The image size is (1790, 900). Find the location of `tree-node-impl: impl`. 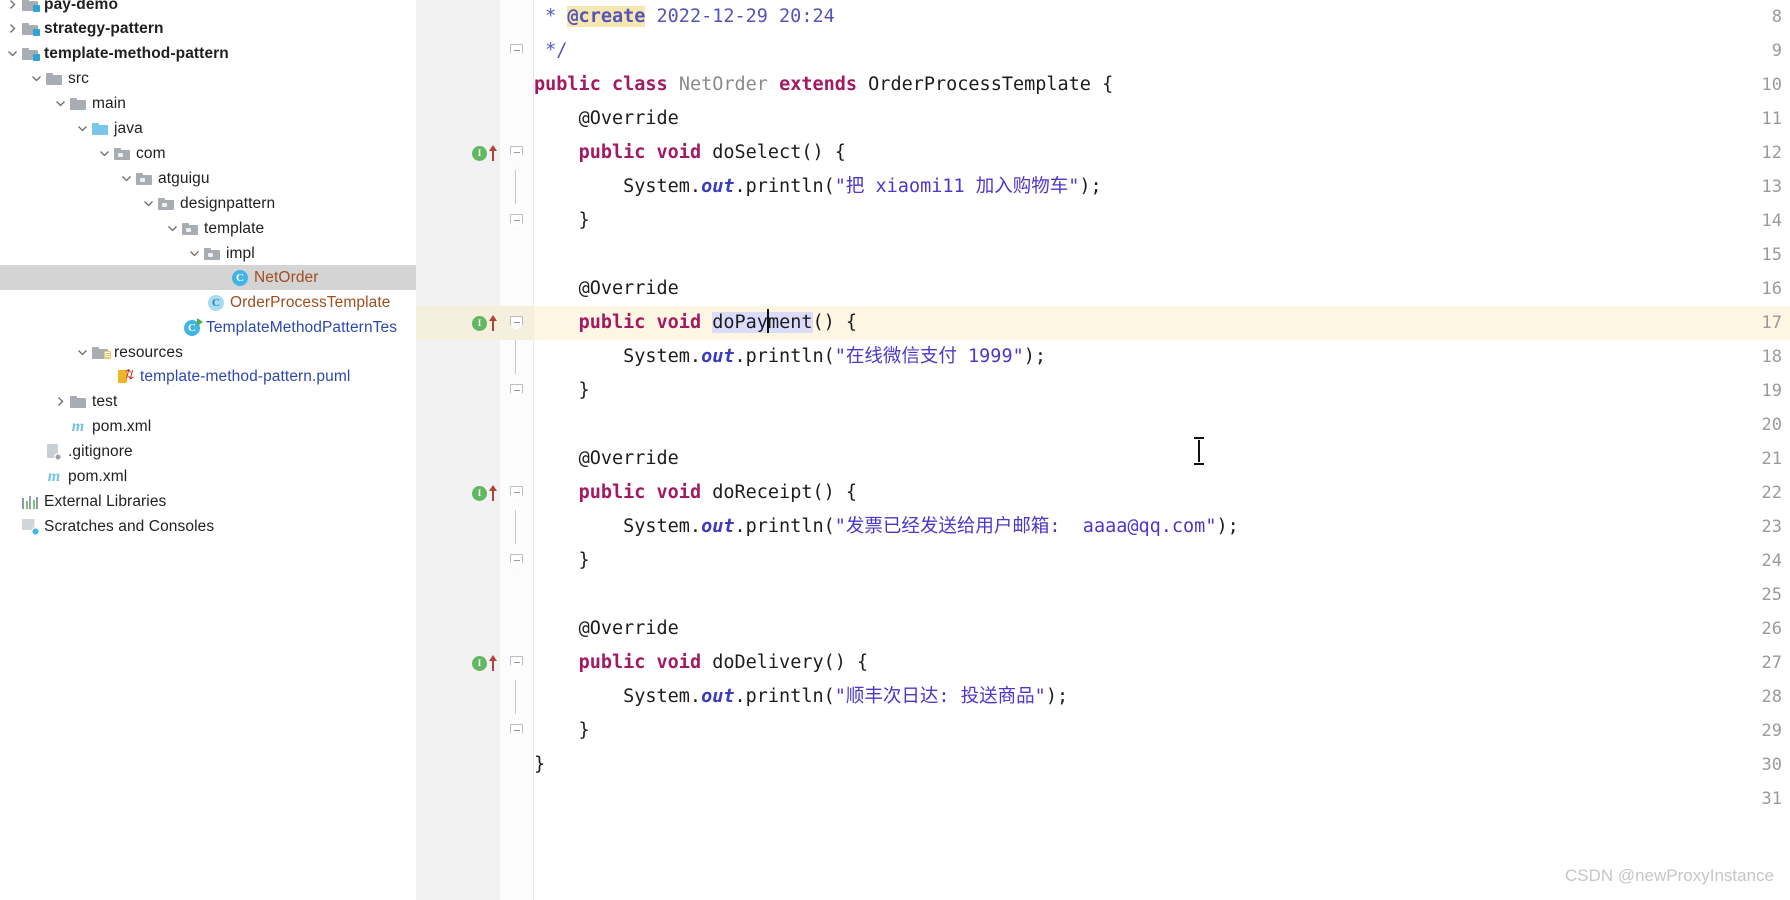

tree-node-impl: impl is located at coordinates (208, 253).